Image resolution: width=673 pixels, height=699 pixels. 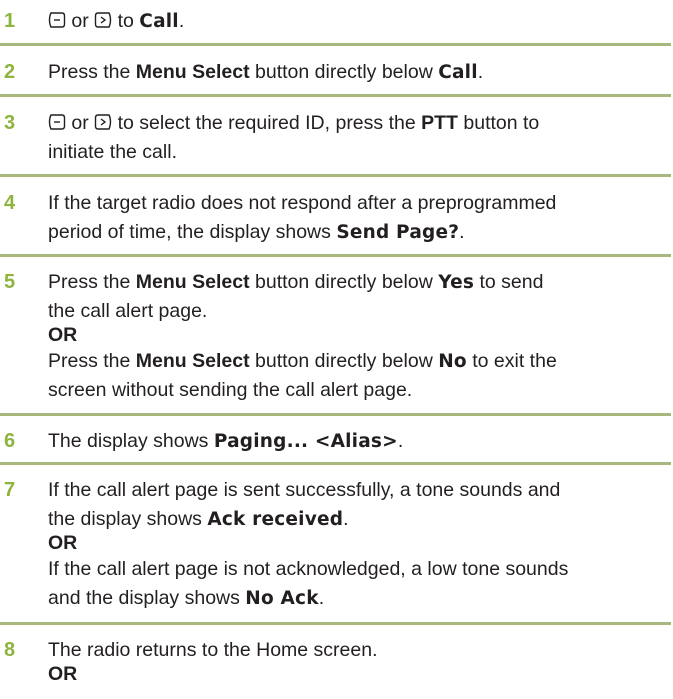 I want to click on text-line: The radio returns to the Home screen., so click(x=213, y=650).